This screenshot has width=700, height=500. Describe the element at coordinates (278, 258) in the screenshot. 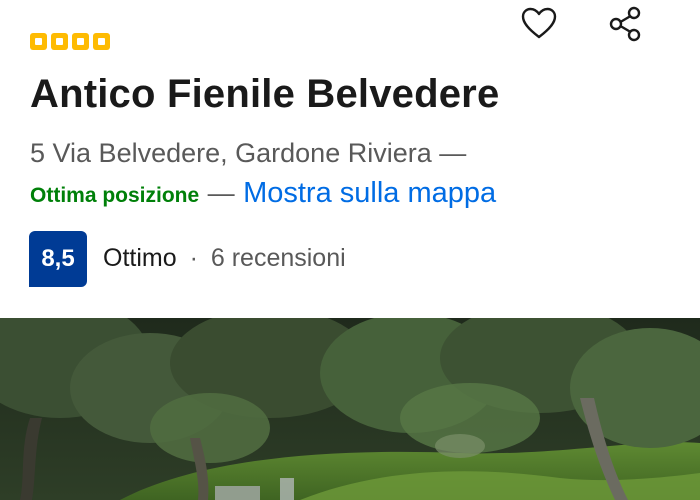

I see `review-count-link: 6 recensioni` at that location.